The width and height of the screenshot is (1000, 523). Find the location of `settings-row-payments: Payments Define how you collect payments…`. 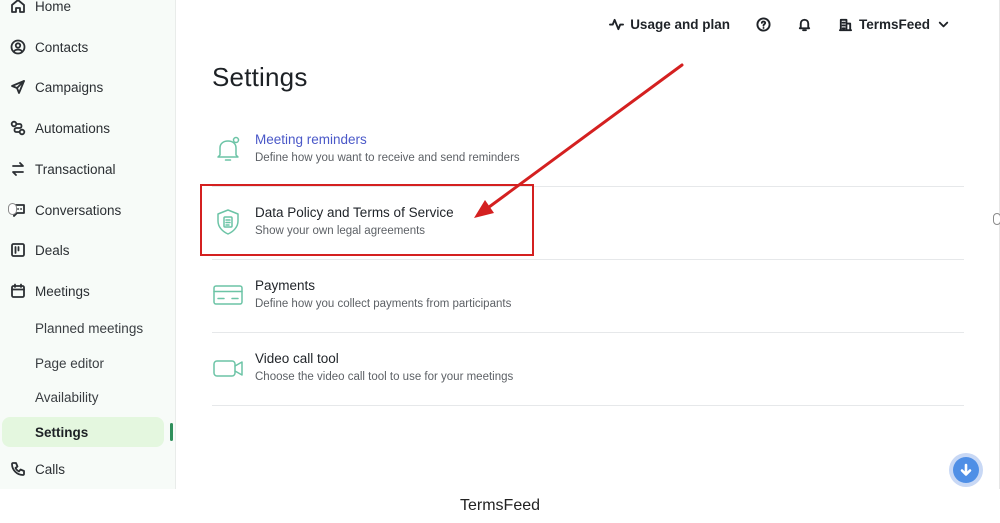

settings-row-payments: Payments Define how you collect payments… is located at coordinates (588, 297).